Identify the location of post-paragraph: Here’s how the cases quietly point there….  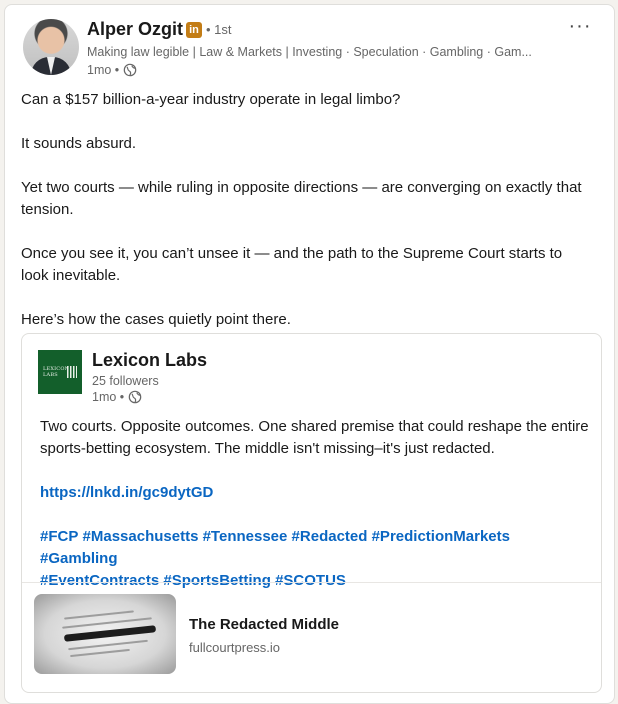
(156, 319).